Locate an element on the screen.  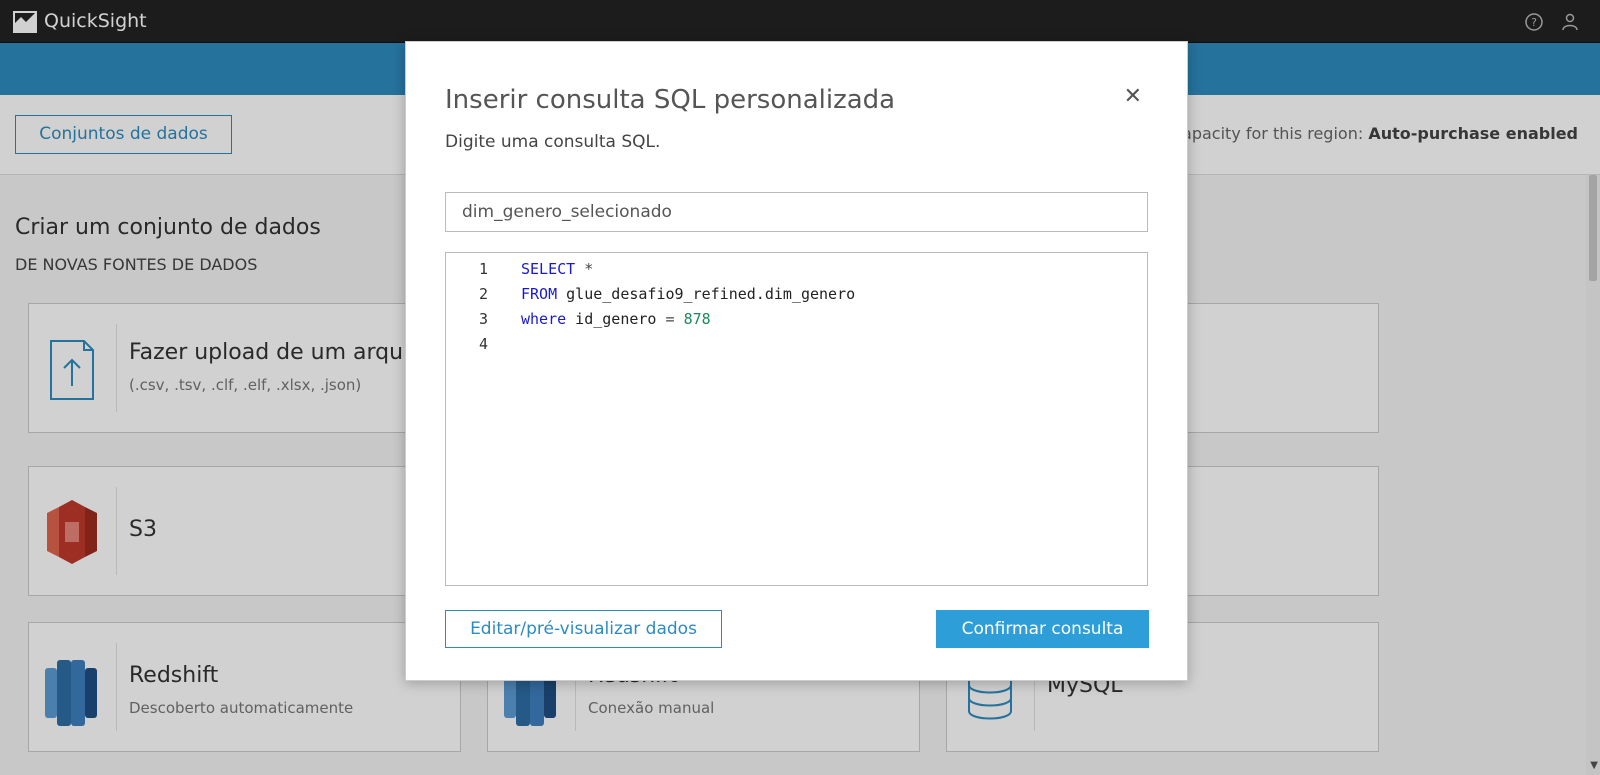
confirm-query-button: Confirmar consulta is located at coordinates (1042, 629).